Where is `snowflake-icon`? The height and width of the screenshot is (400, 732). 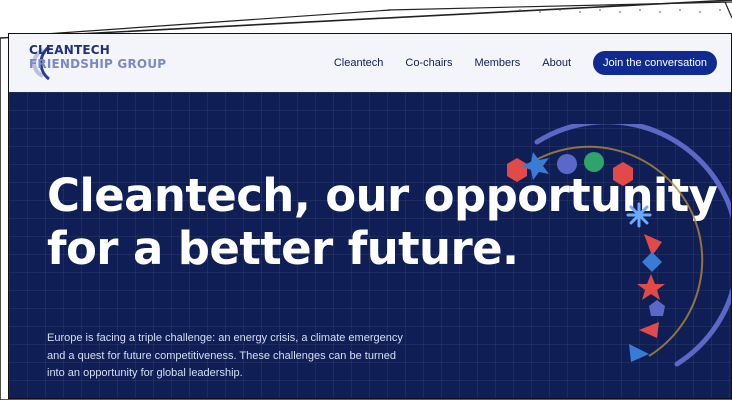 snowflake-icon is located at coordinates (639, 215).